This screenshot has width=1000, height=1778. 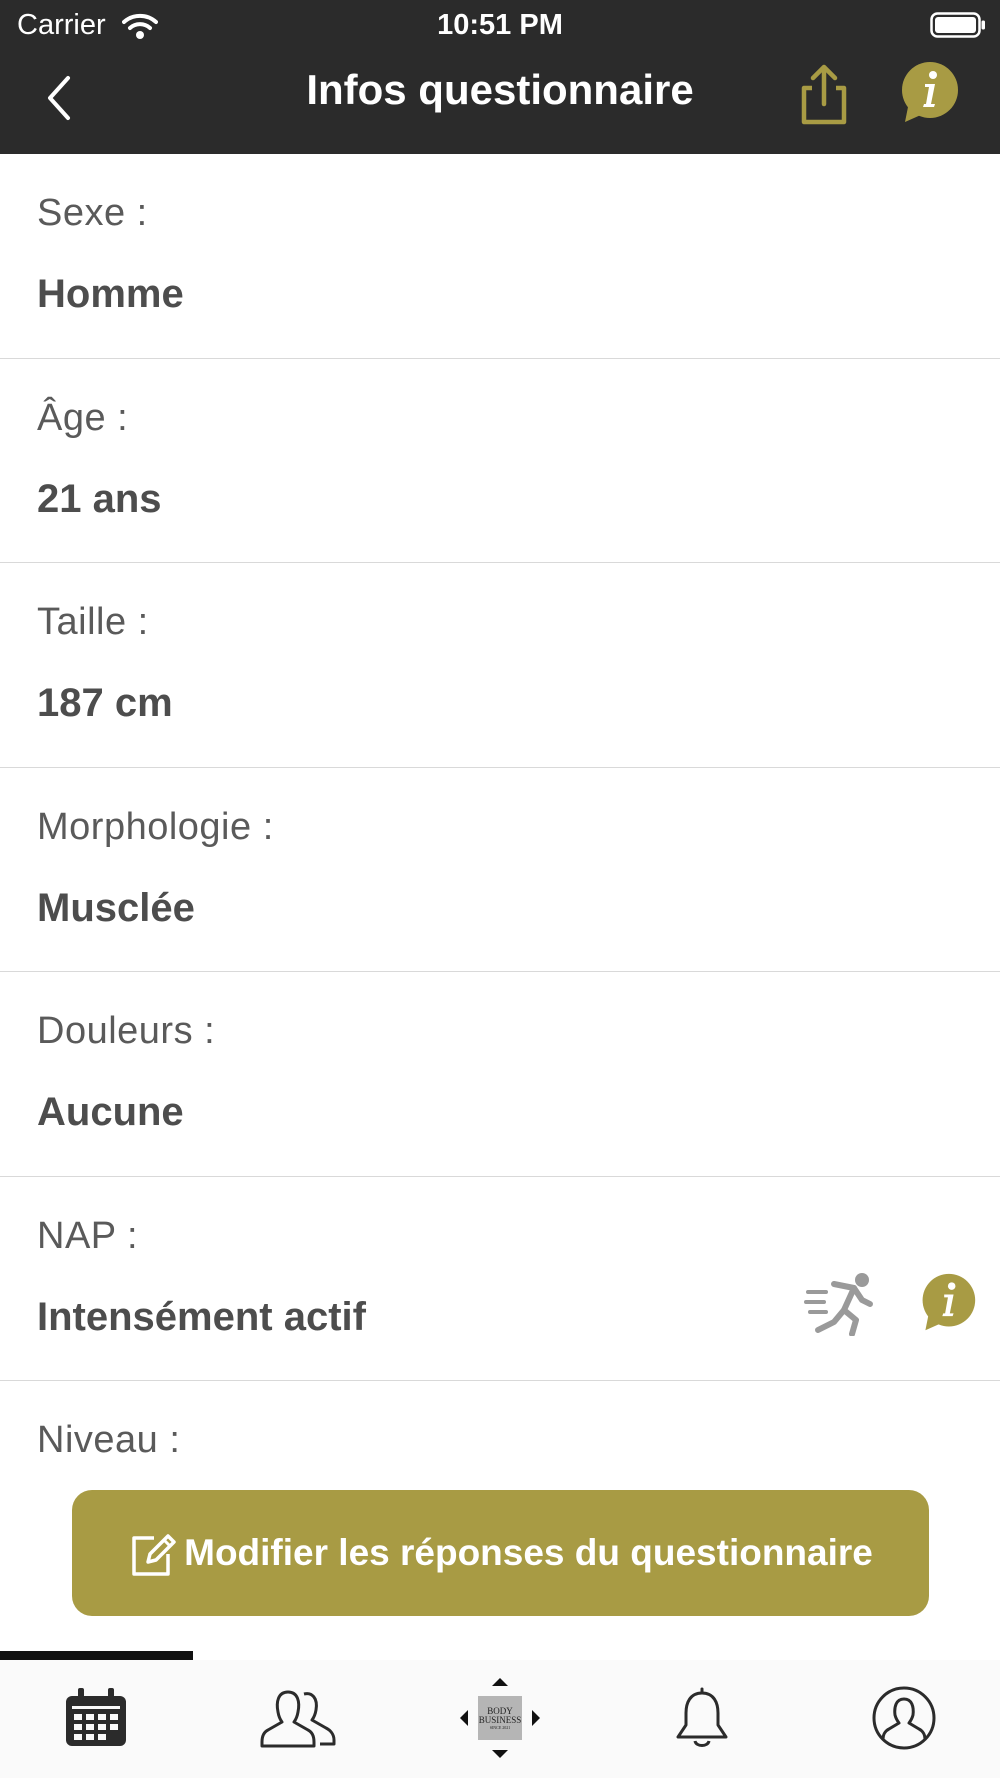 I want to click on tab-calendar, so click(x=96, y=1718).